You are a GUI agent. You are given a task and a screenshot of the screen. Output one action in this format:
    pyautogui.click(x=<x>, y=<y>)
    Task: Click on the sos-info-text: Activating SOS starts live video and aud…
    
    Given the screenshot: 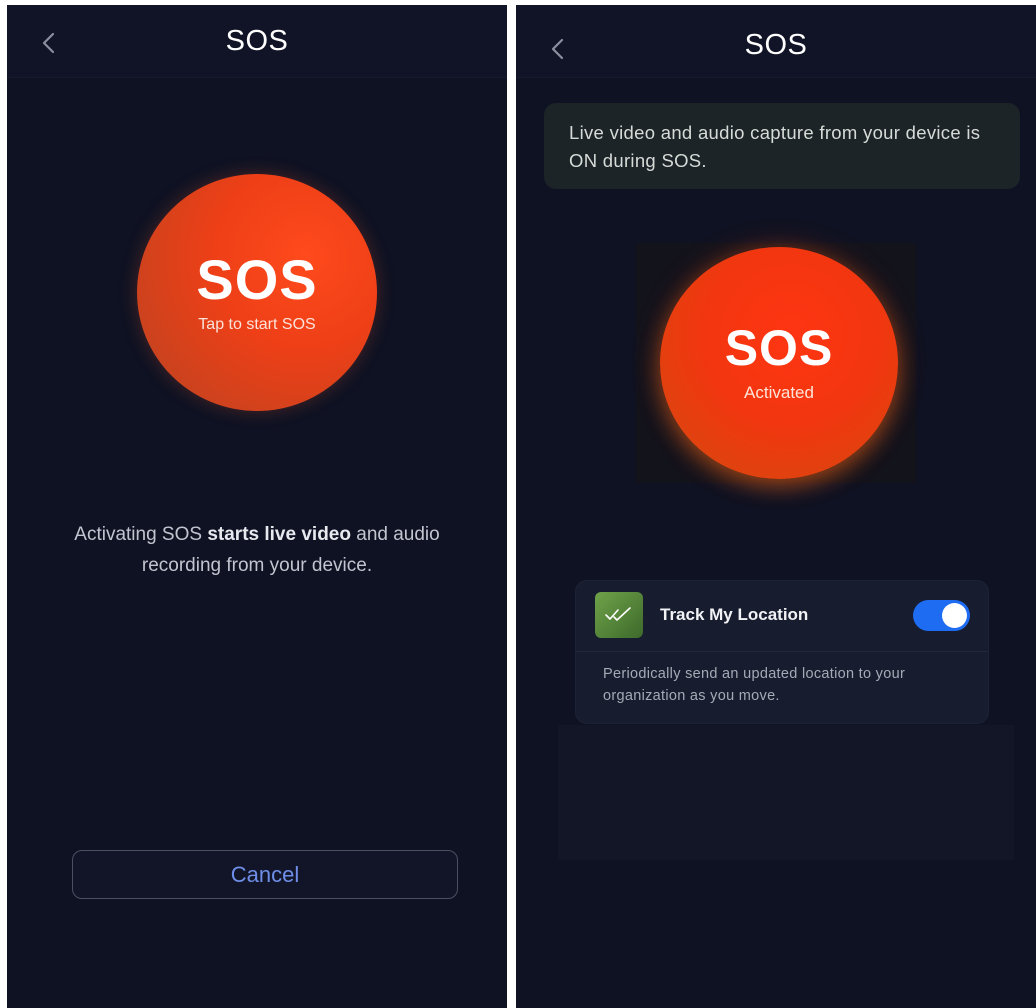 What is the action you would take?
    pyautogui.click(x=257, y=550)
    